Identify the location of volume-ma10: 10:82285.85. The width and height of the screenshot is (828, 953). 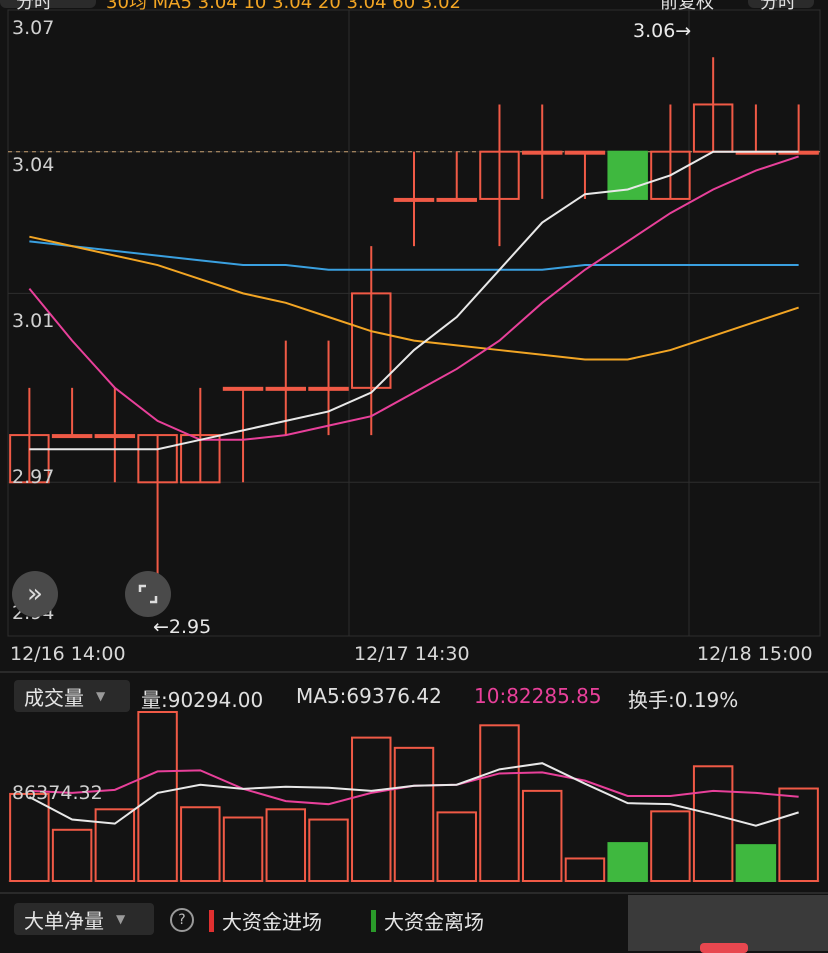
(538, 696).